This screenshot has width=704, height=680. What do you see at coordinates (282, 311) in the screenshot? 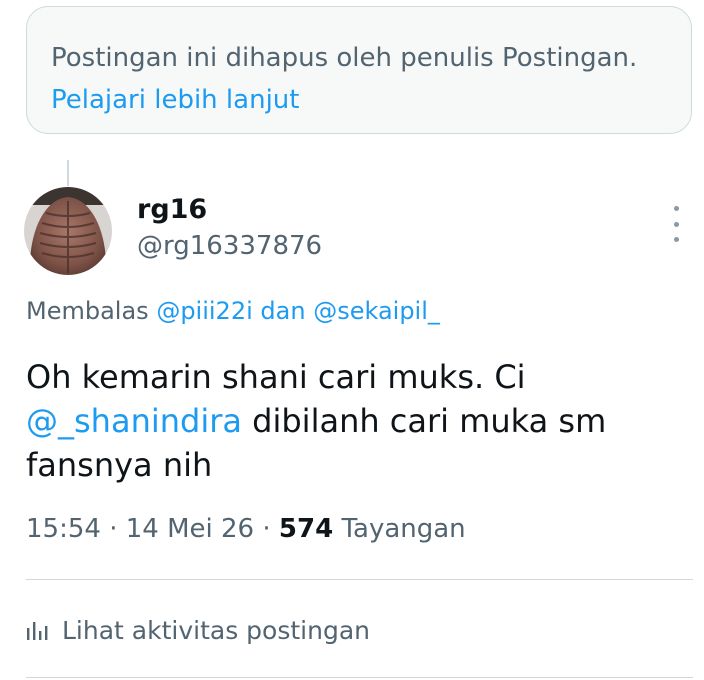
I see `reply-conjunction: dan` at bounding box center [282, 311].